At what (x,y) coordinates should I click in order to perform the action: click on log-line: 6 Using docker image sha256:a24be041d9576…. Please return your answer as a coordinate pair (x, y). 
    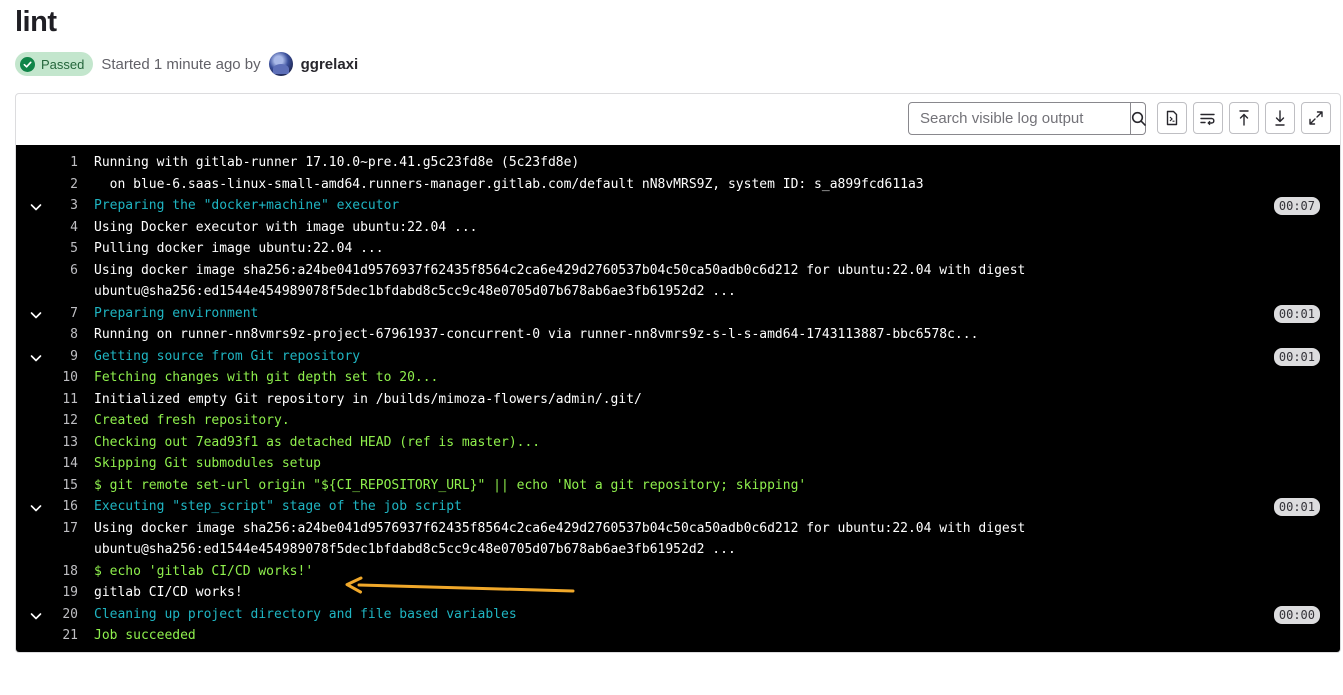
    Looking at the image, I should click on (678, 282).